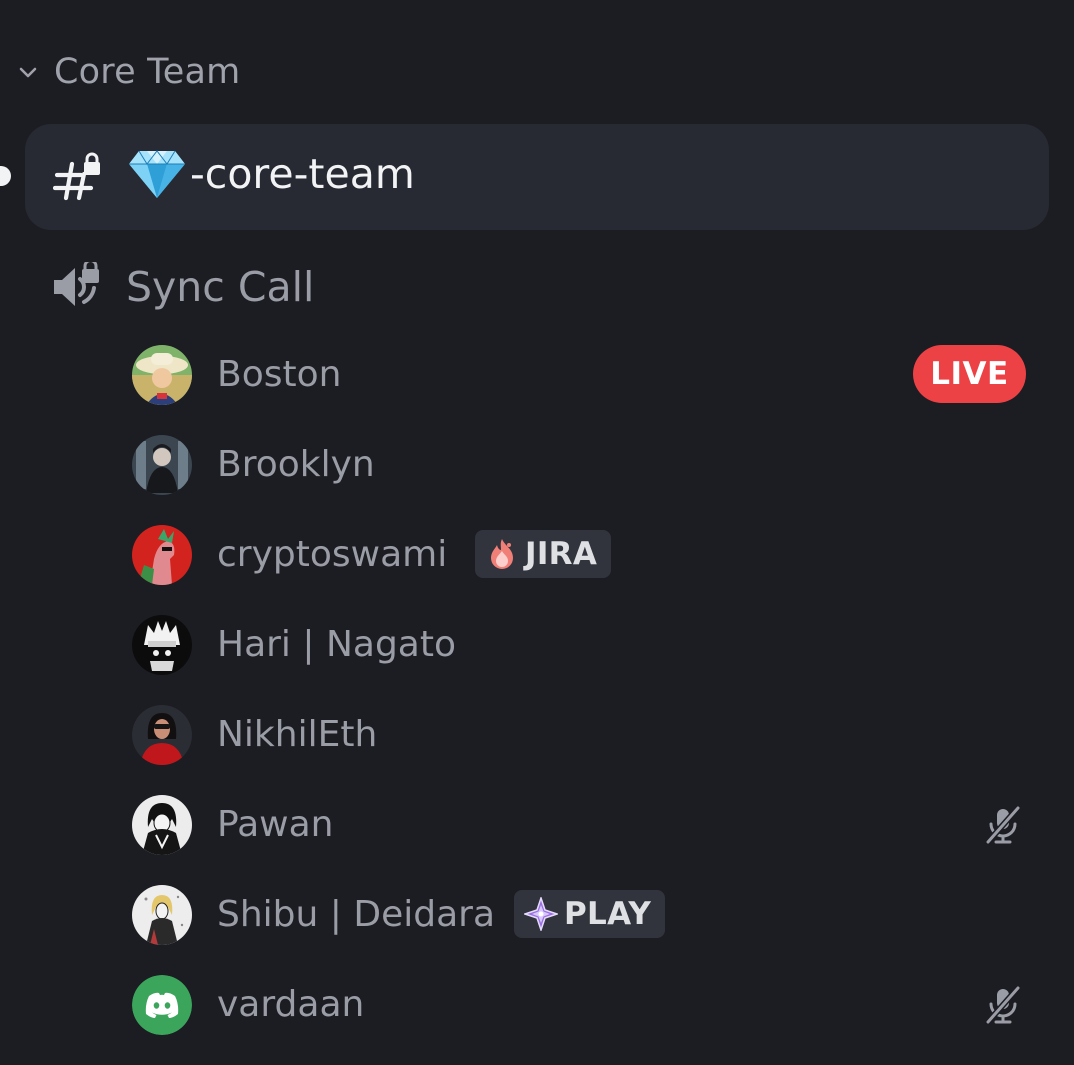 Image resolution: width=1074 pixels, height=1065 pixels. I want to click on unread-indicator, so click(5, 176).